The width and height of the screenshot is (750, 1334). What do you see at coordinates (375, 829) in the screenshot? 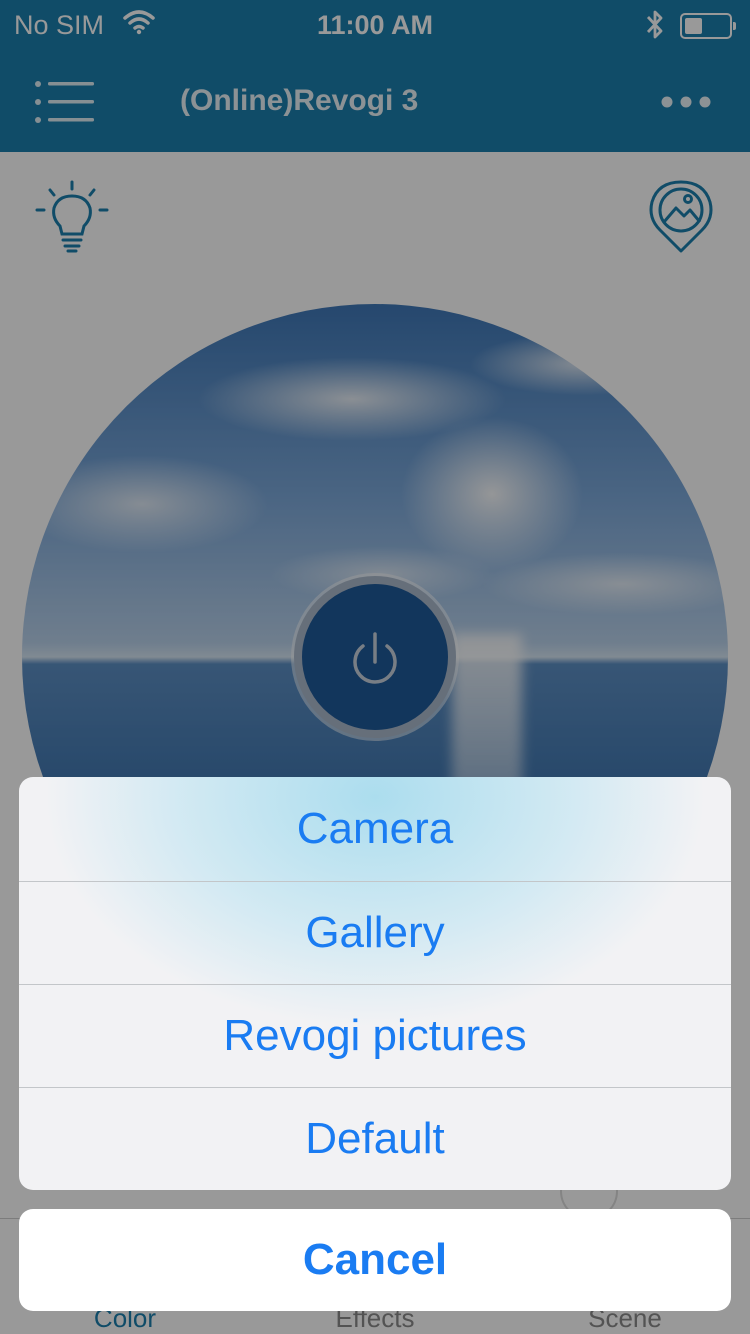
I see `camera-option: Camera` at bounding box center [375, 829].